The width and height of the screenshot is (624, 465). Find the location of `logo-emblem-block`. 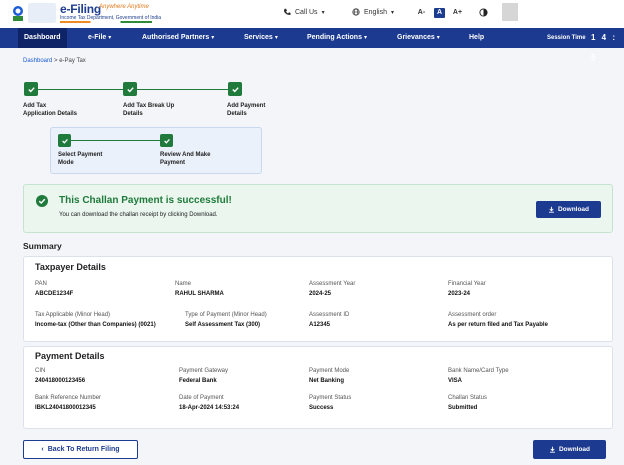

logo-emblem-block is located at coordinates (42, 13).